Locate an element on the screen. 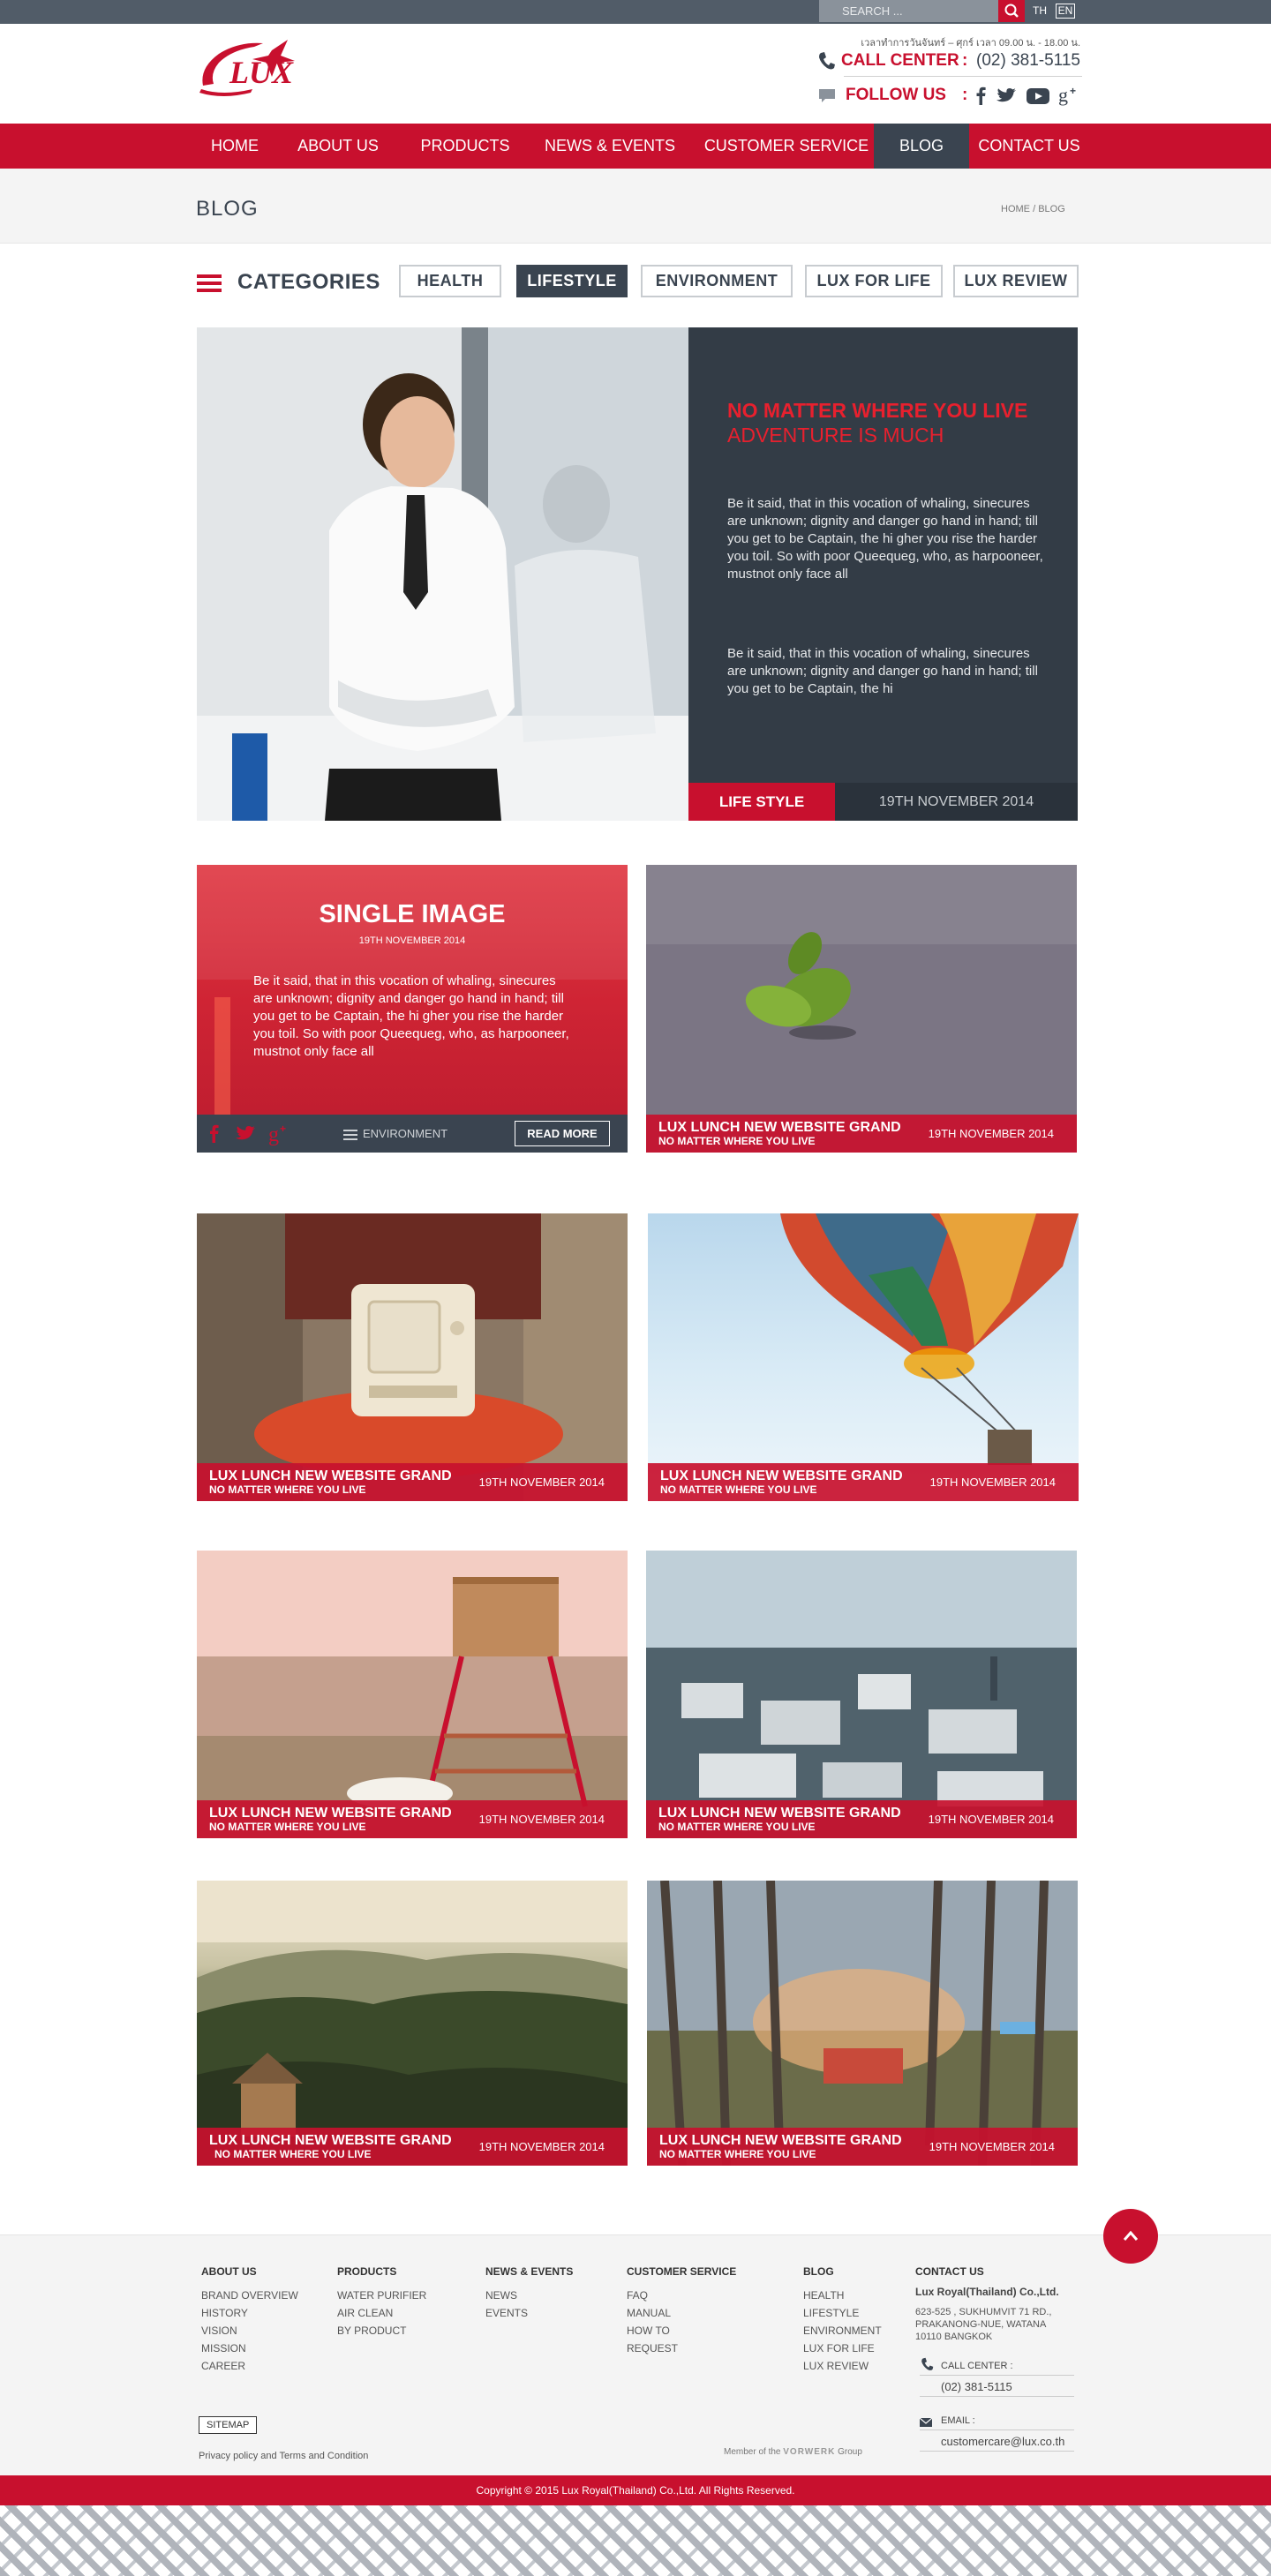  tv-photo is located at coordinates (412, 1357).